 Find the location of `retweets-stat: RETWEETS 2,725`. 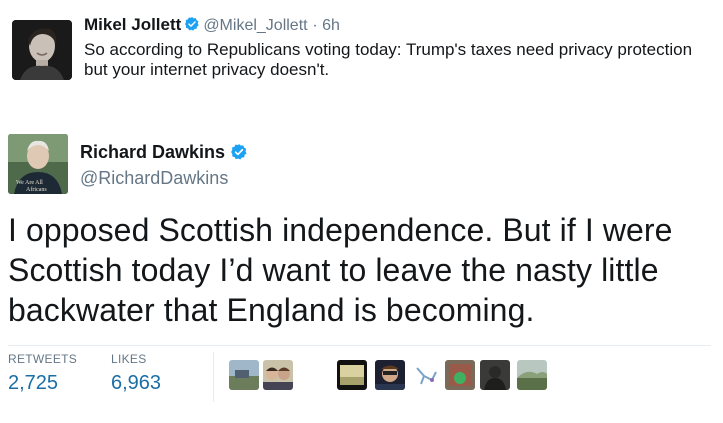

retweets-stat: RETWEETS 2,725 is located at coordinates (42, 373).